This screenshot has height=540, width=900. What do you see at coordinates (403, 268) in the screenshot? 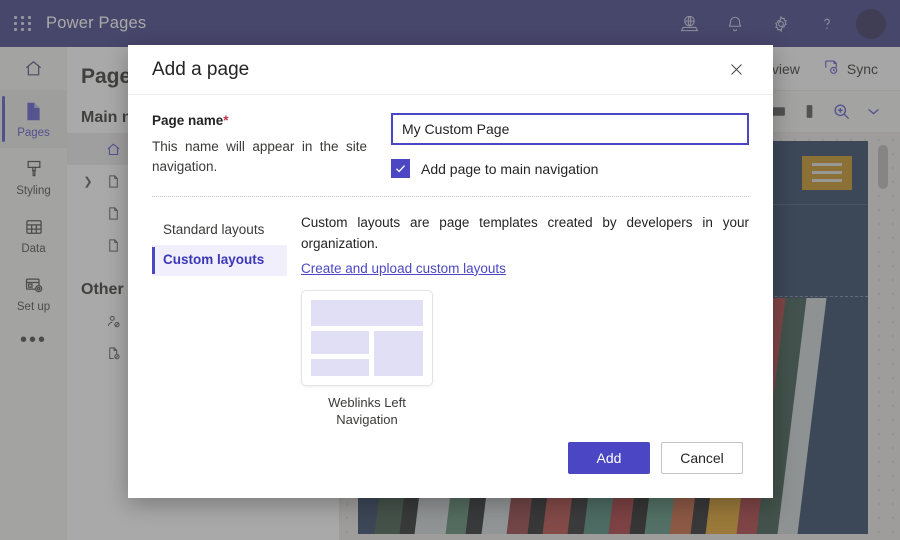
I see `create-upload-layouts-link: Create and upload custom layouts` at bounding box center [403, 268].